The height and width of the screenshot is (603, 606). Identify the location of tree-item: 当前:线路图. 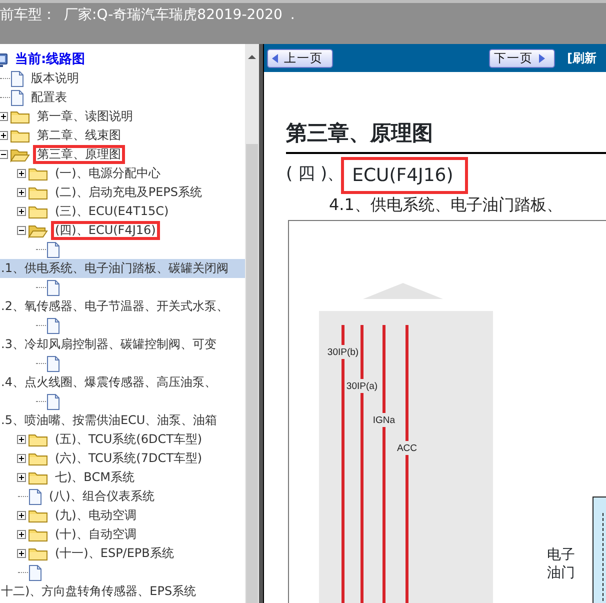
(50, 59).